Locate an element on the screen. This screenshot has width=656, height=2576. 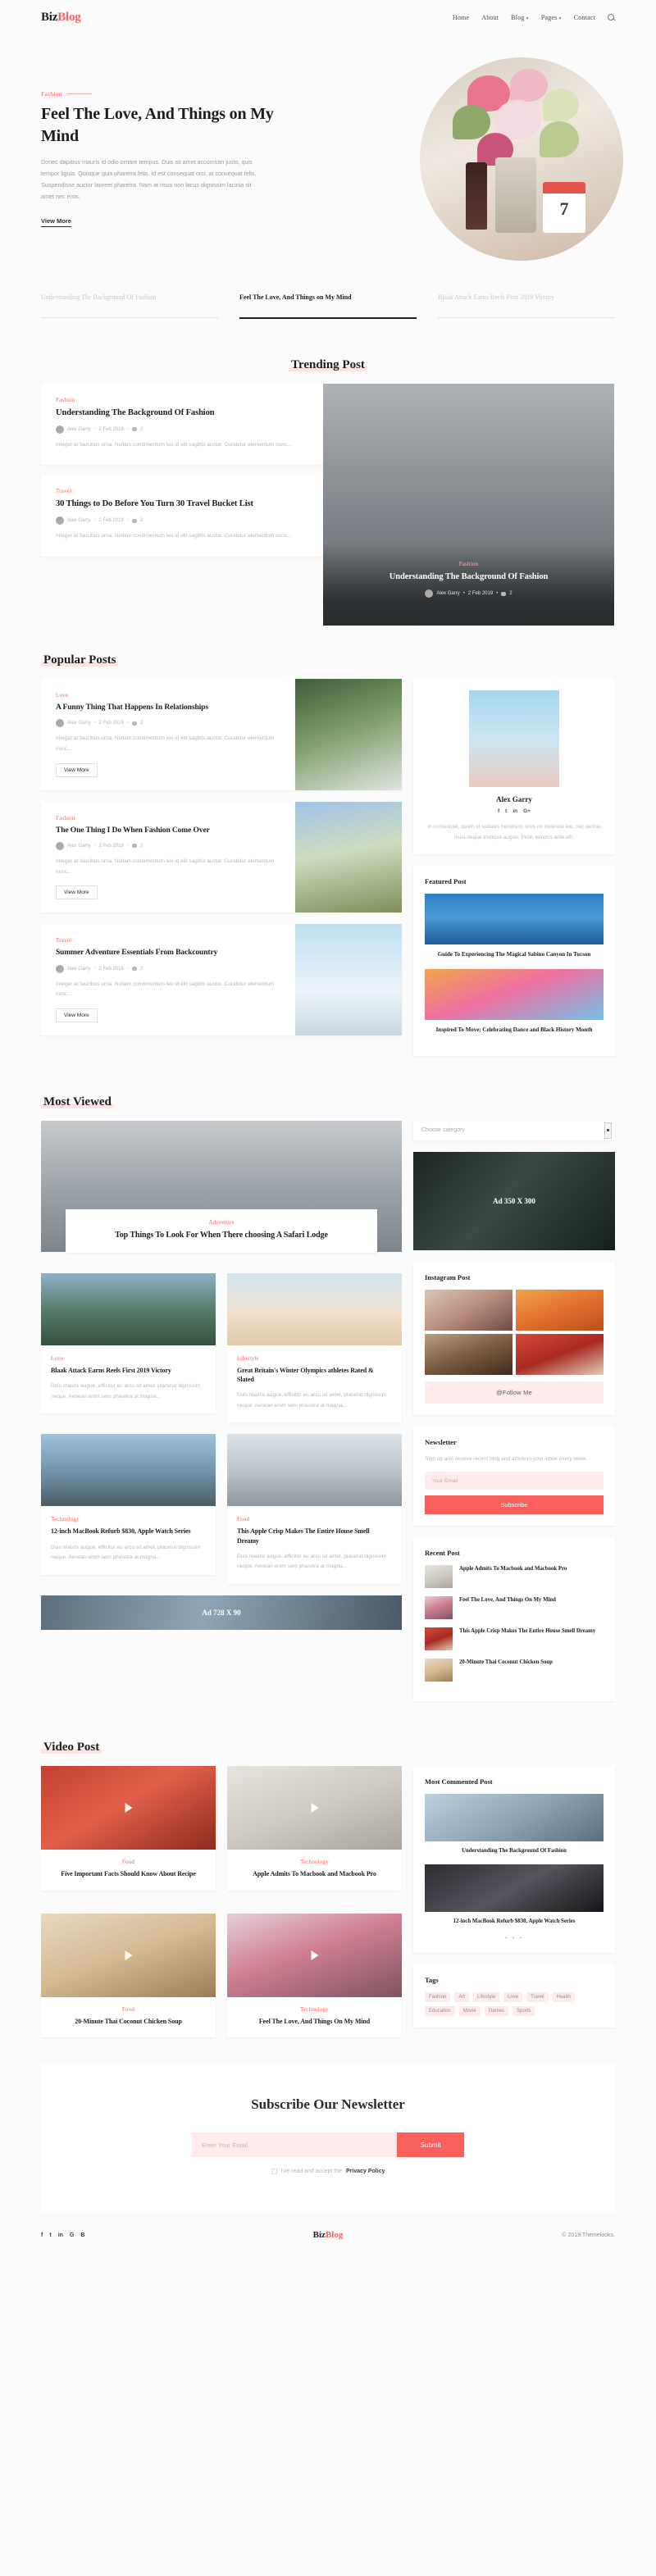
recent-post-item: 20-Minute Thai Coconut Chicken Soup is located at coordinates (514, 1670).